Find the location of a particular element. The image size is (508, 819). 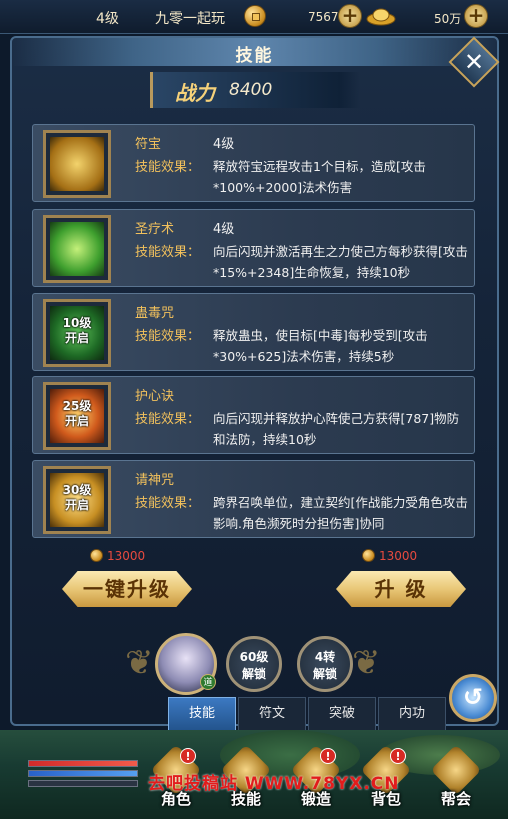

status-bars is located at coordinates (85, 774).